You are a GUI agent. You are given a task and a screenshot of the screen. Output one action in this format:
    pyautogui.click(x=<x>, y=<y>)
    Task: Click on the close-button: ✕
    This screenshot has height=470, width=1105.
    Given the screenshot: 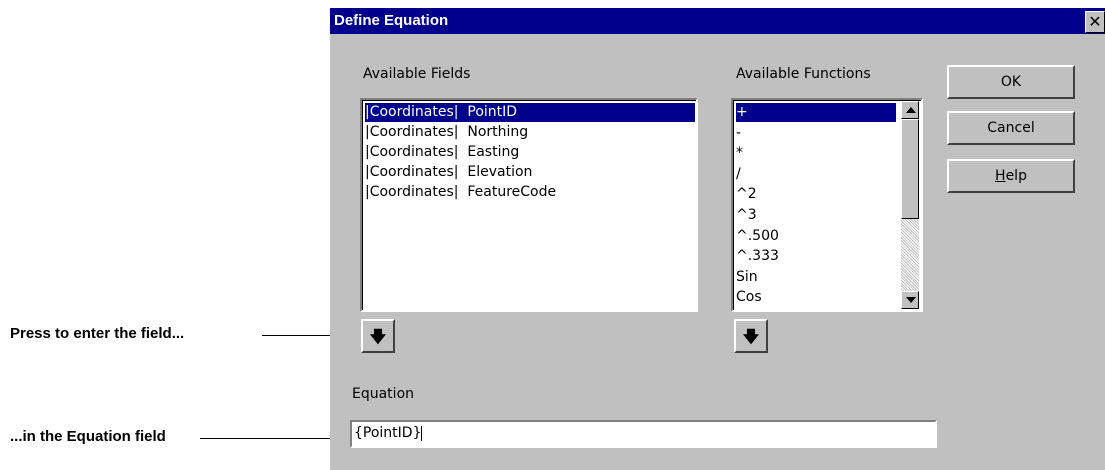 What is the action you would take?
    pyautogui.click(x=1095, y=22)
    